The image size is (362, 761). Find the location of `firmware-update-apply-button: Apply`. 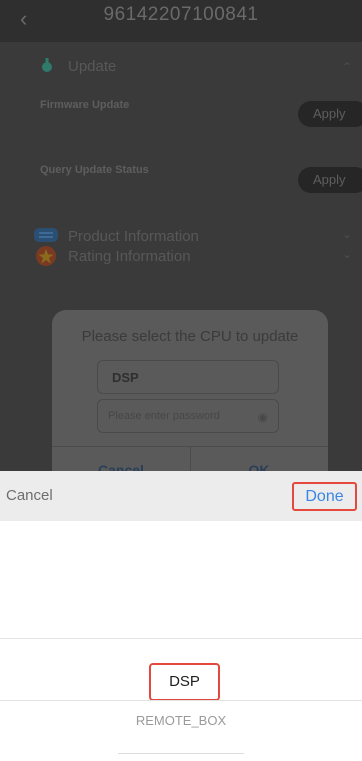

firmware-update-apply-button: Apply is located at coordinates (330, 114).